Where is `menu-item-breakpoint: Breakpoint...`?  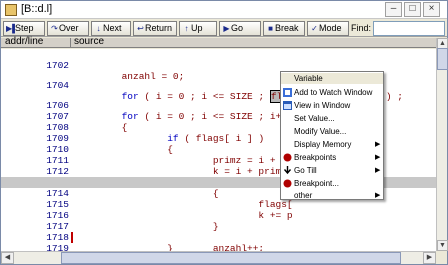
menu-item-breakpoint: Breakpoint... is located at coordinates (332, 183).